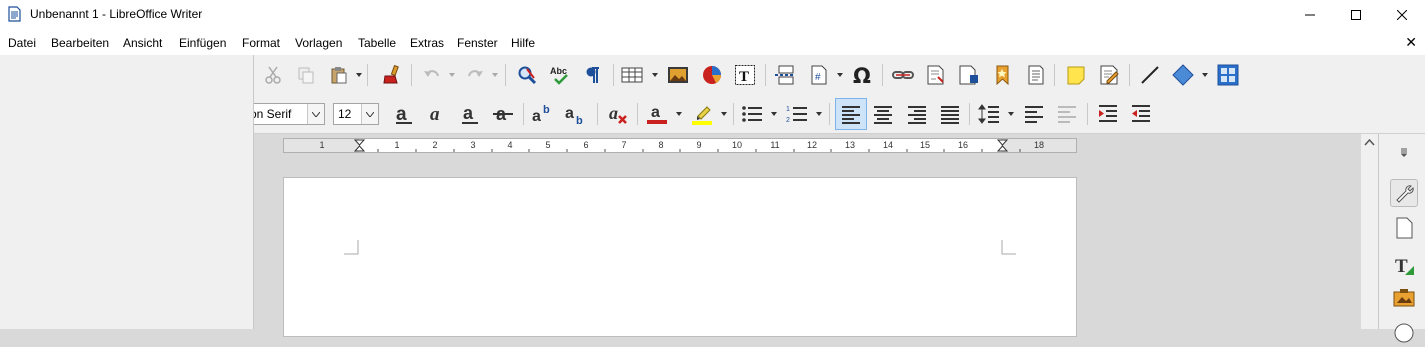 This screenshot has width=1425, height=347. Describe the element at coordinates (452, 75) in the screenshot. I see `undo-dropdown` at that location.